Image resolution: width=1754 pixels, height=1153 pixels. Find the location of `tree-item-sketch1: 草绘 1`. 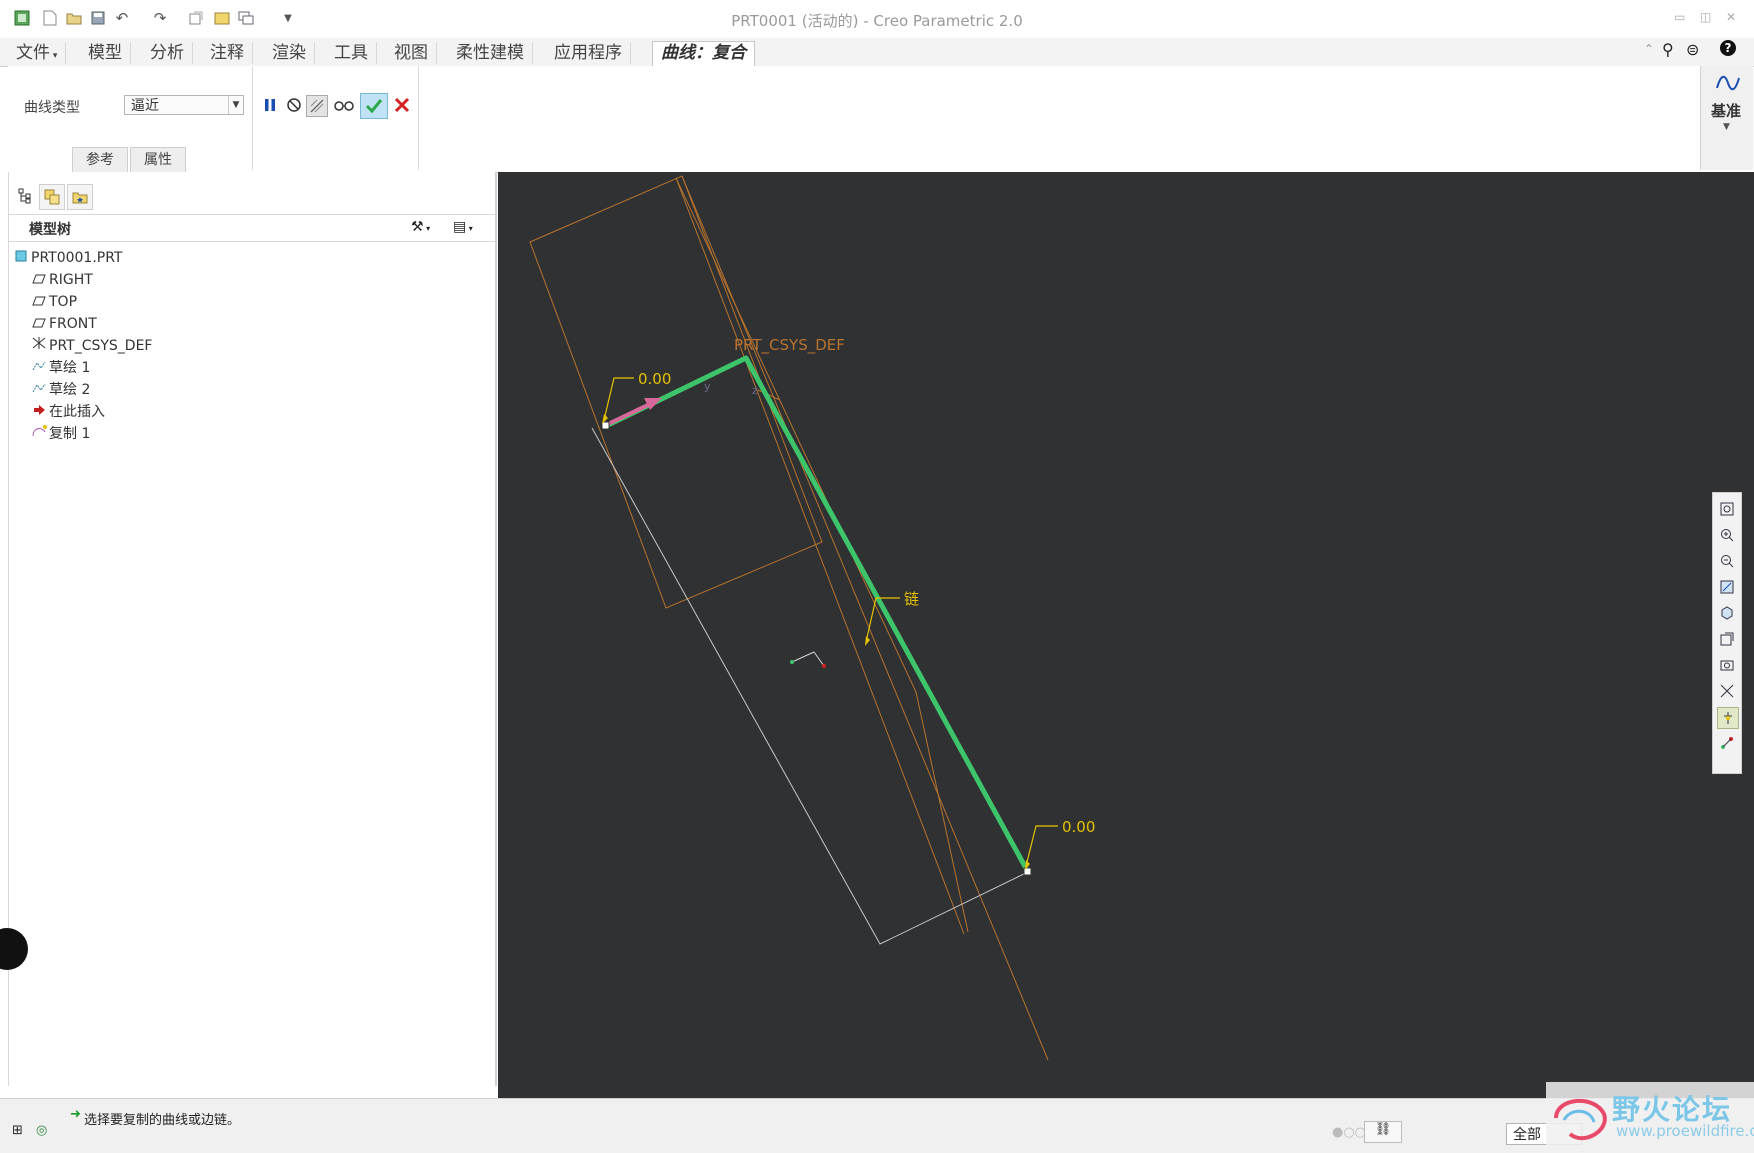

tree-item-sketch1: 草绘 1 is located at coordinates (60, 368).